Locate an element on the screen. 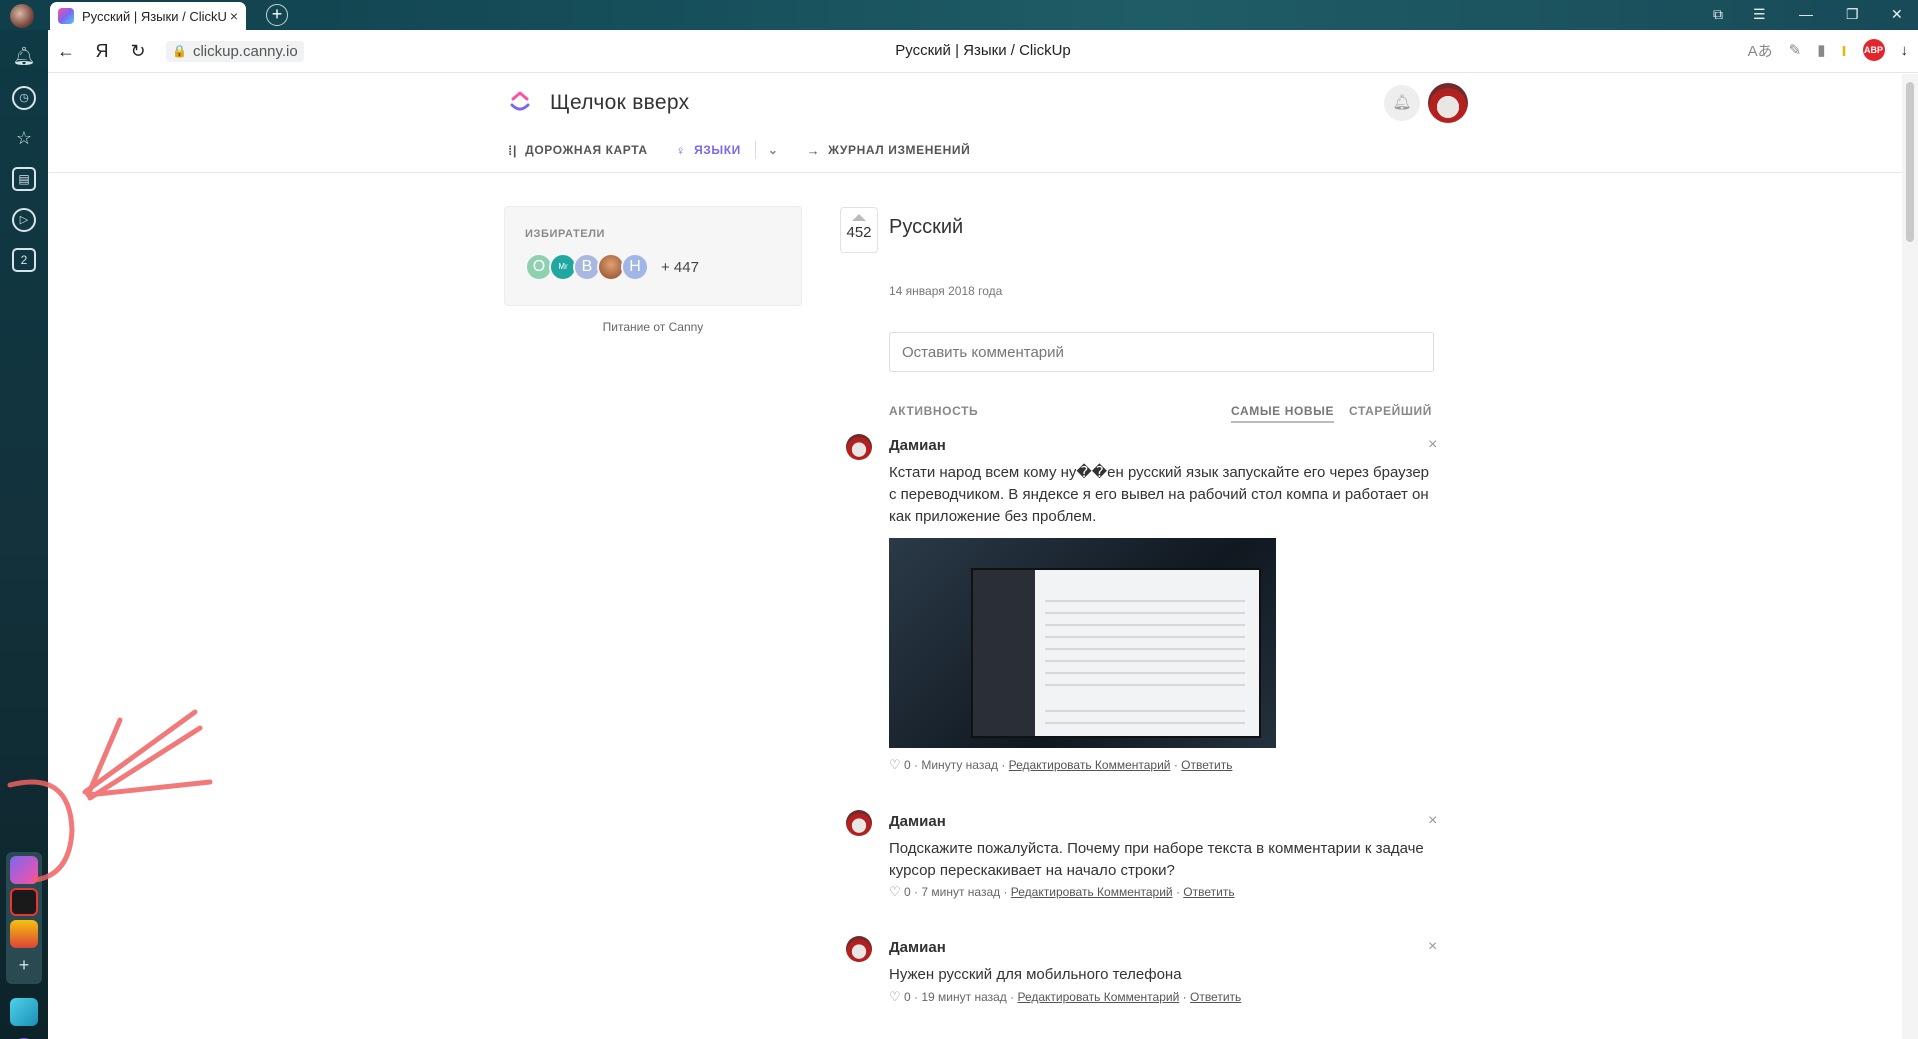 This screenshot has height=1039, width=1918. voter-avatars: О Mr В Н + 447 is located at coordinates (612, 267).